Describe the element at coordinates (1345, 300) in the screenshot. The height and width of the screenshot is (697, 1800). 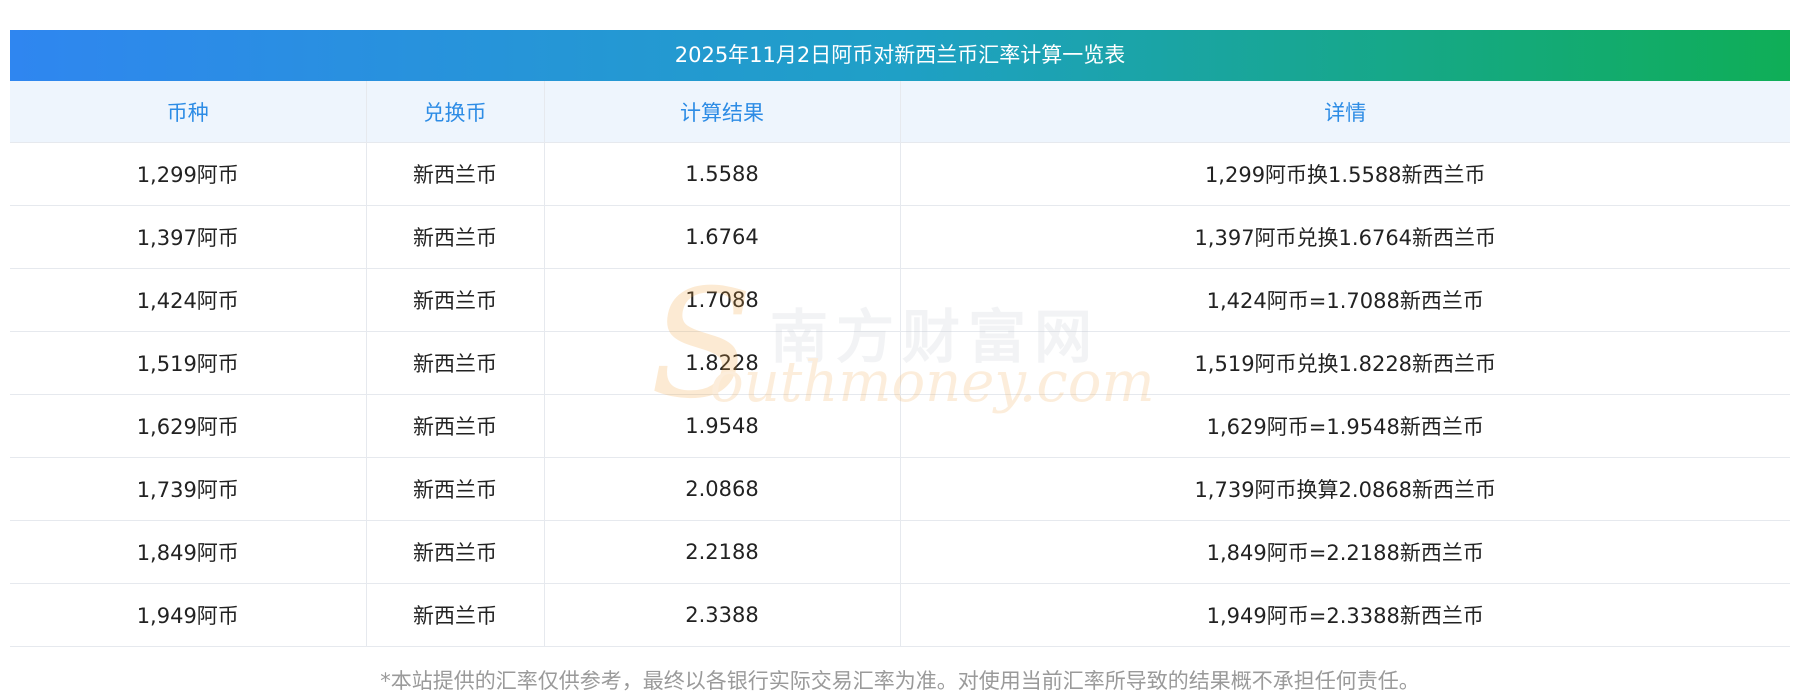
I see `cell-detail: 1,424阿币=1.7088新西兰币` at that location.